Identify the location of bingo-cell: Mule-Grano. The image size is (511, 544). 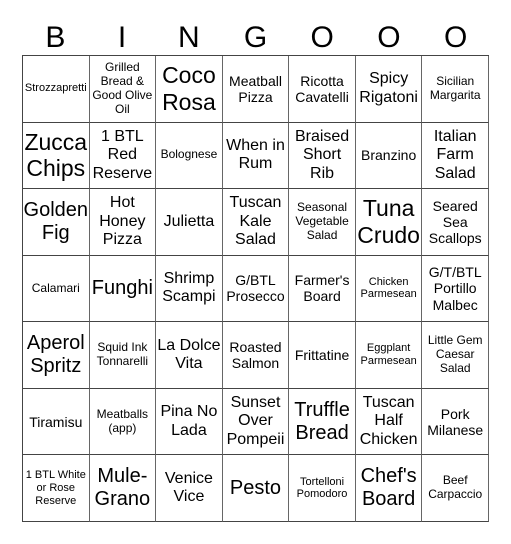
(123, 488).